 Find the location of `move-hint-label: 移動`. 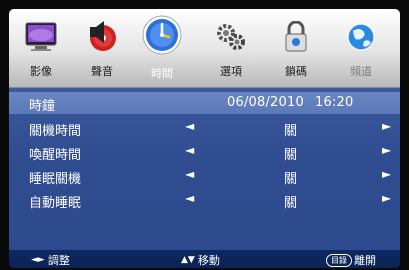

move-hint-label: 移動 is located at coordinates (208, 260).